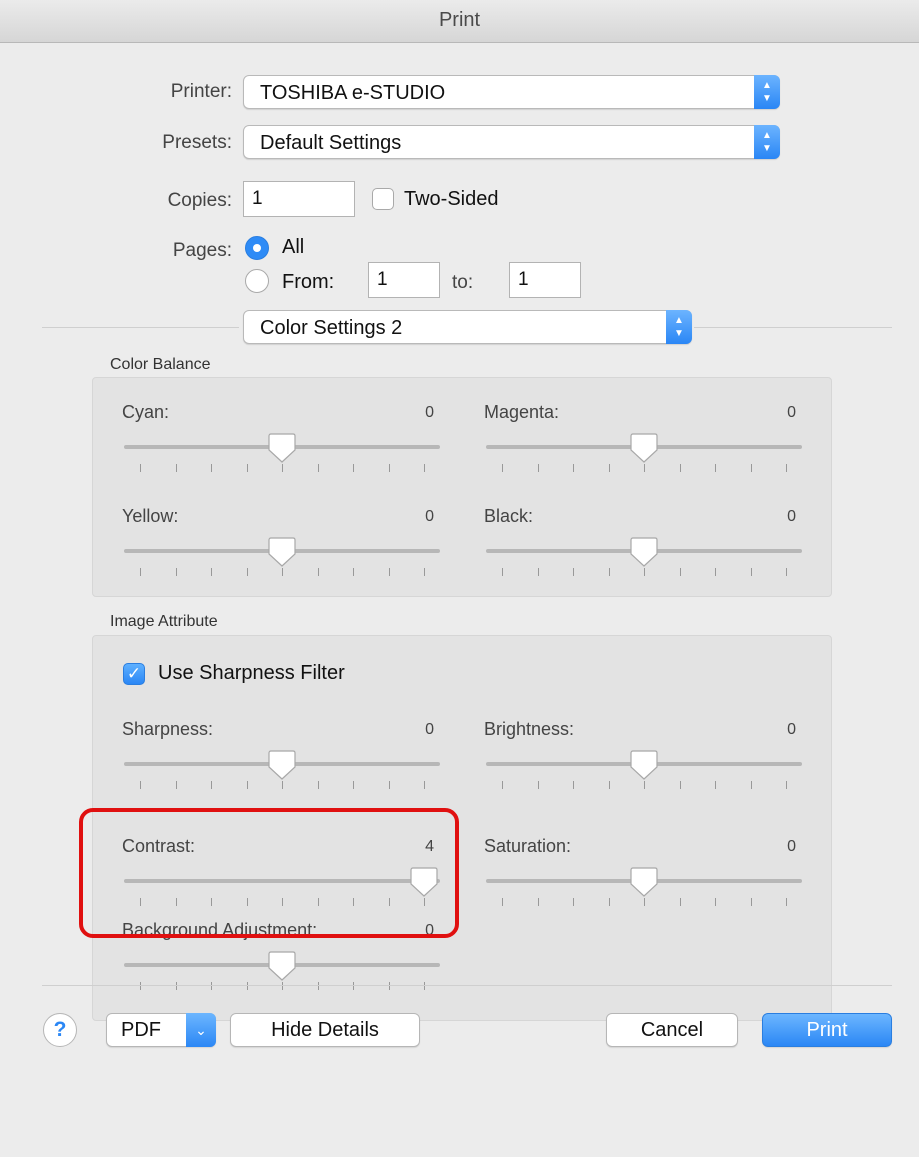 This screenshot has height=1157, width=919. What do you see at coordinates (150, 516) in the screenshot?
I see `slider-label: Yellow:` at bounding box center [150, 516].